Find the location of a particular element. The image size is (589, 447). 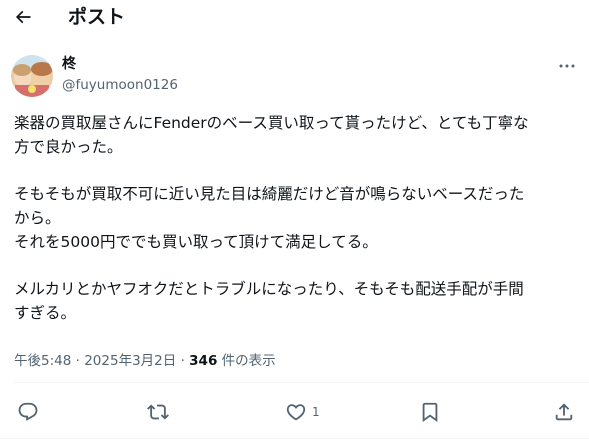

tweet-text-line: 楽器の買取屋さんにFenderのベース買い取って貰ったけど、とても丁寧な is located at coordinates (271, 123).